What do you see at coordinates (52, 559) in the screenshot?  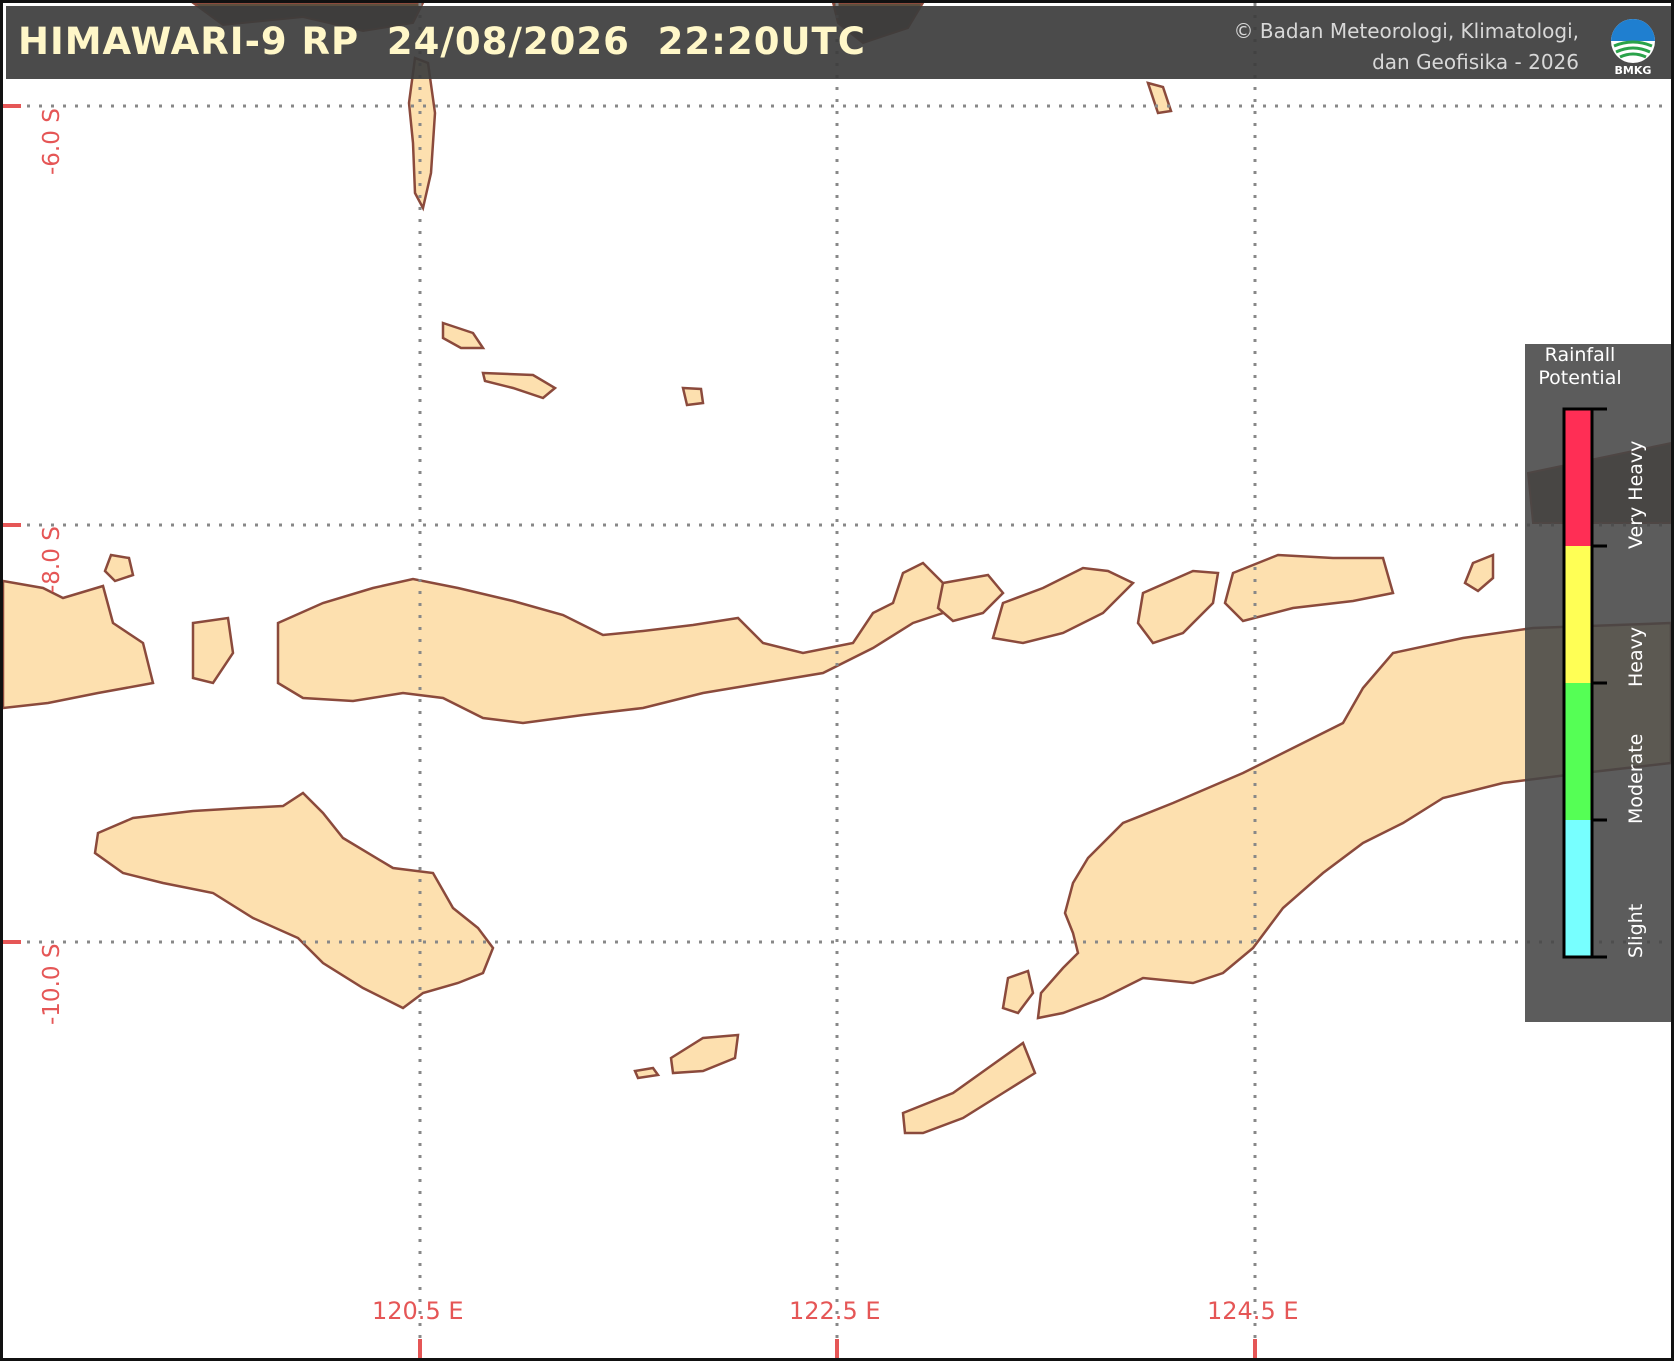 I see `latitude-label-8: -8.0 S` at bounding box center [52, 559].